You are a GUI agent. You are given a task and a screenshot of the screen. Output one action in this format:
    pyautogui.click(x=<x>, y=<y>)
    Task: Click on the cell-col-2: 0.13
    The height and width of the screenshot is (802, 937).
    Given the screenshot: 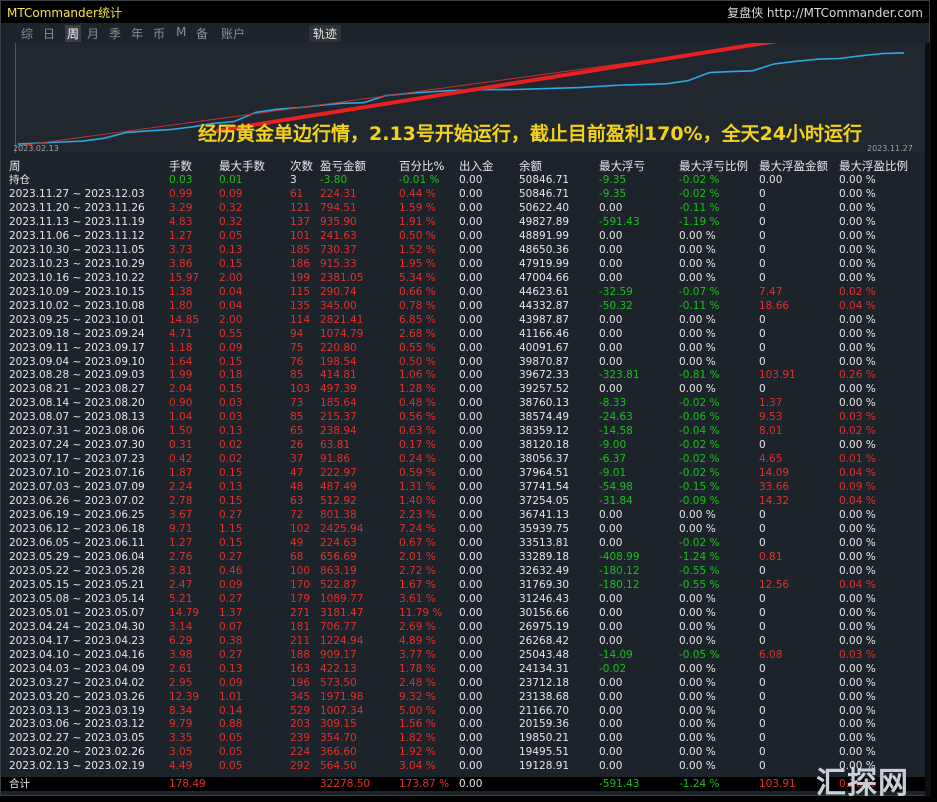 What is the action you would take?
    pyautogui.click(x=231, y=249)
    